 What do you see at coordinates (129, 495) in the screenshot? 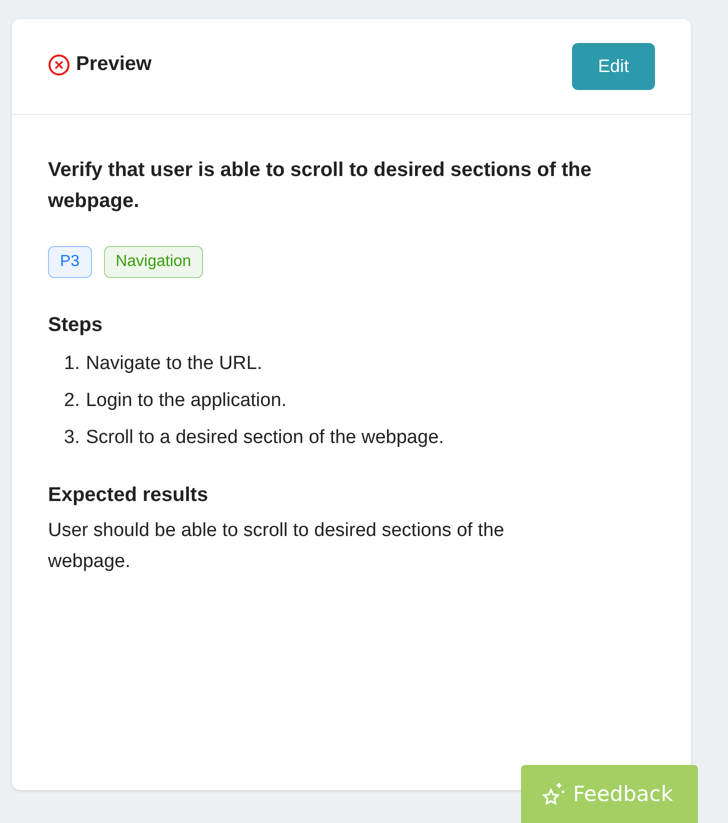
I see `expected-results-heading: Expected results` at bounding box center [129, 495].